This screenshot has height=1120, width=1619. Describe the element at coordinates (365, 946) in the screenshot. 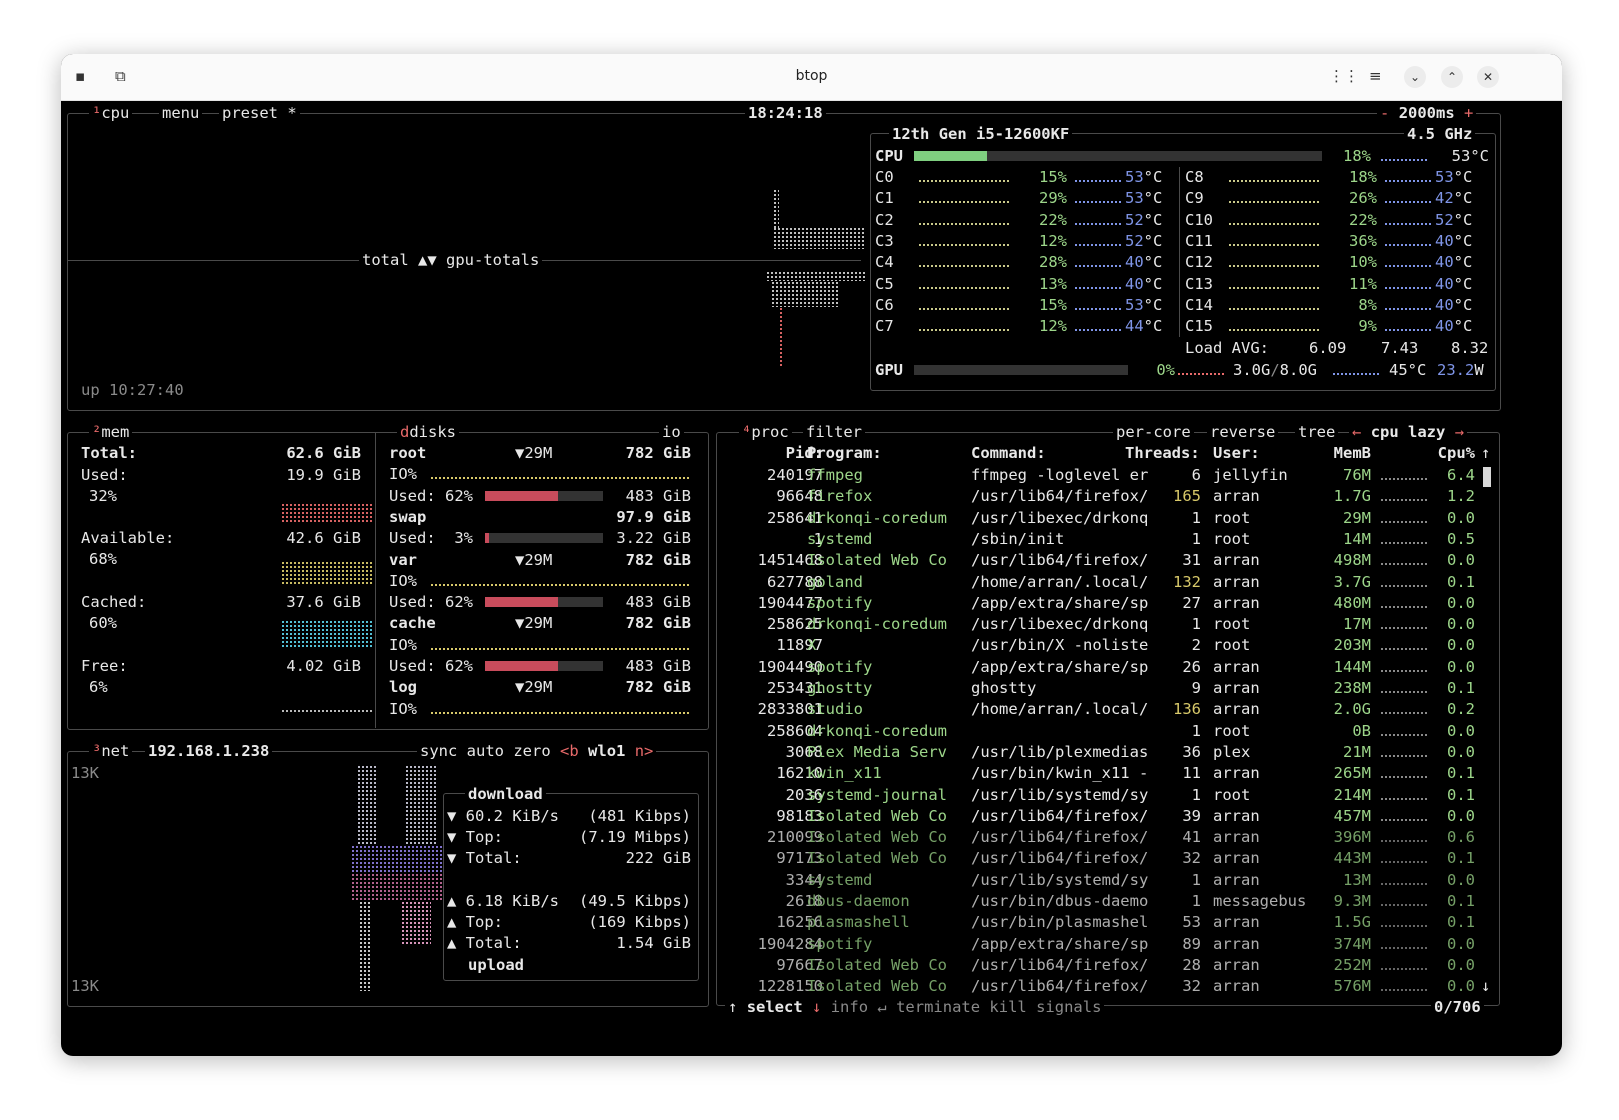

I see `upload-graph-a` at that location.